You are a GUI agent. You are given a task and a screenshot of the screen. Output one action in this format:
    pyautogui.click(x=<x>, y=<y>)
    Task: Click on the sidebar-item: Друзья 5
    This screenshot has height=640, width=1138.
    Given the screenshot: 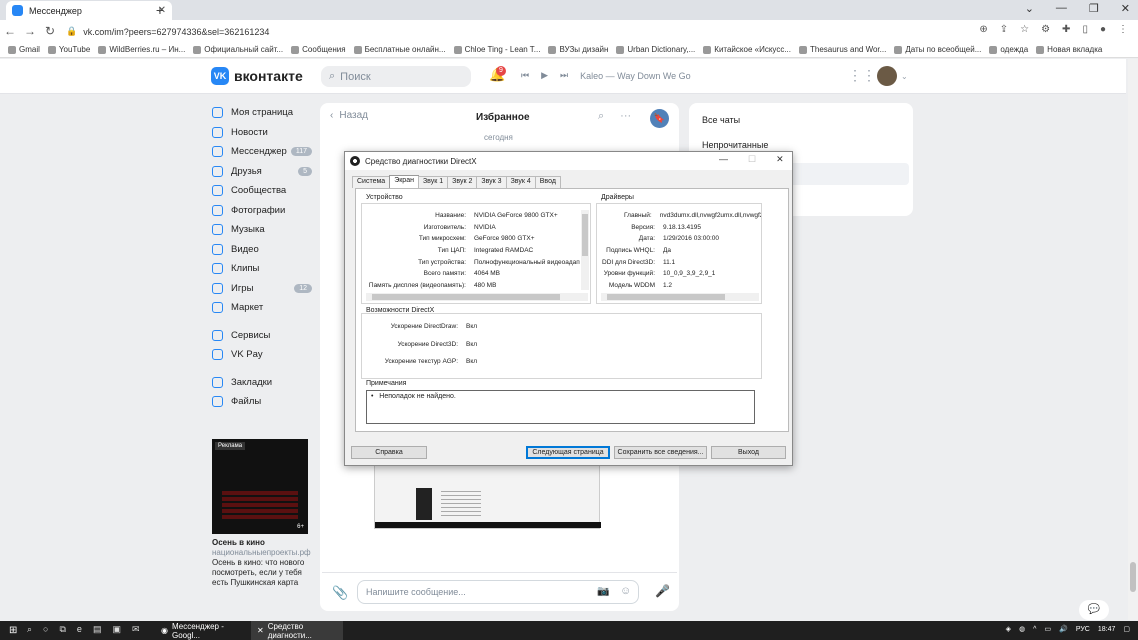 What is the action you would take?
    pyautogui.click(x=262, y=172)
    